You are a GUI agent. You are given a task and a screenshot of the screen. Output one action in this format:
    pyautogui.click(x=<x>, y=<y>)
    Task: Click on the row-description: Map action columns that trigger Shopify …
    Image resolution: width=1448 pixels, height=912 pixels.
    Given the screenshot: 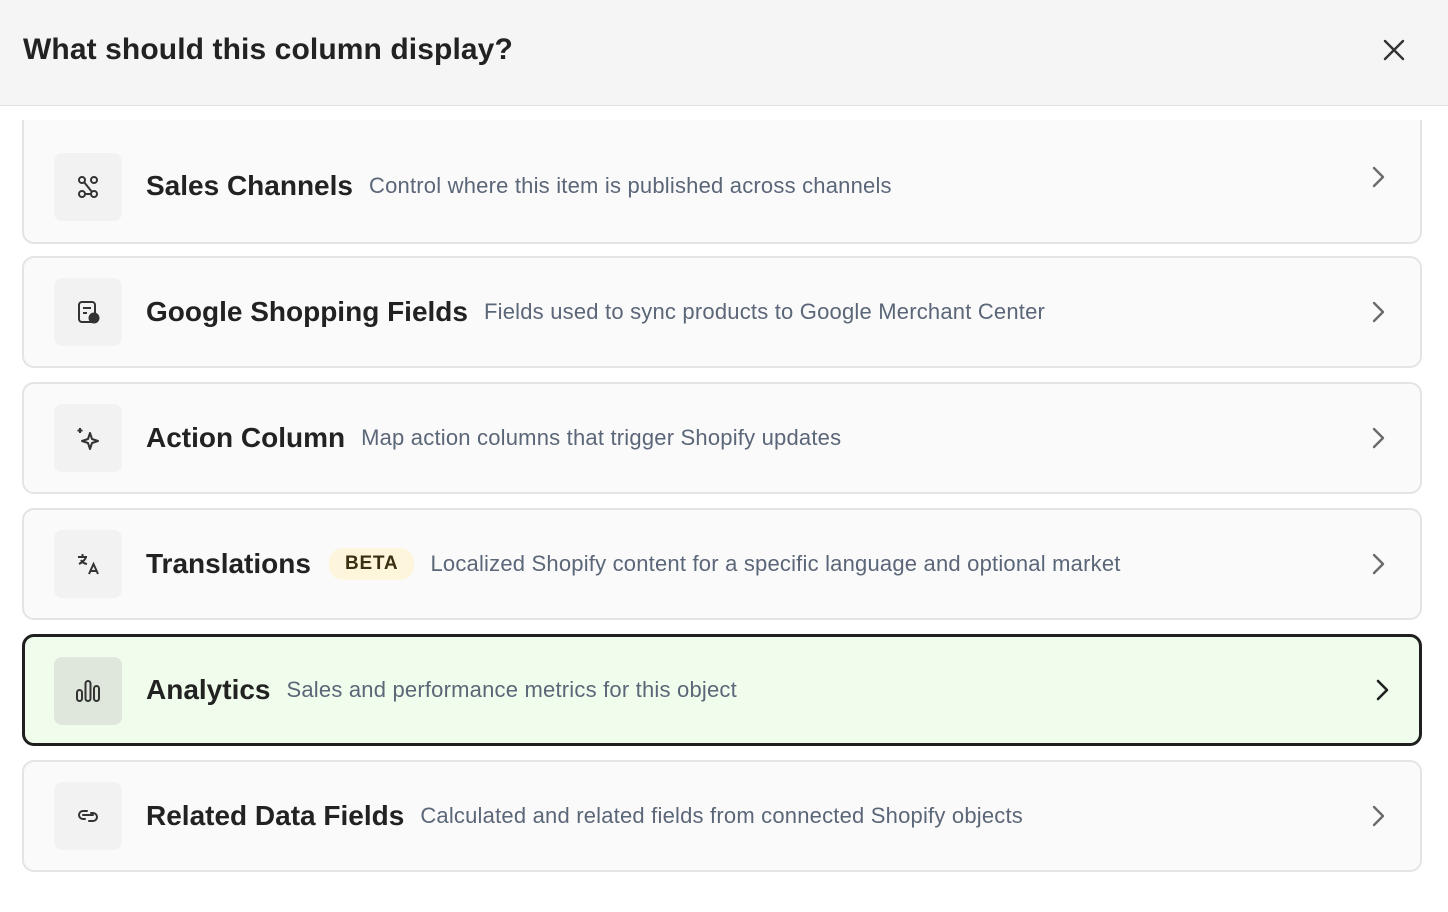 What is the action you would take?
    pyautogui.click(x=601, y=437)
    